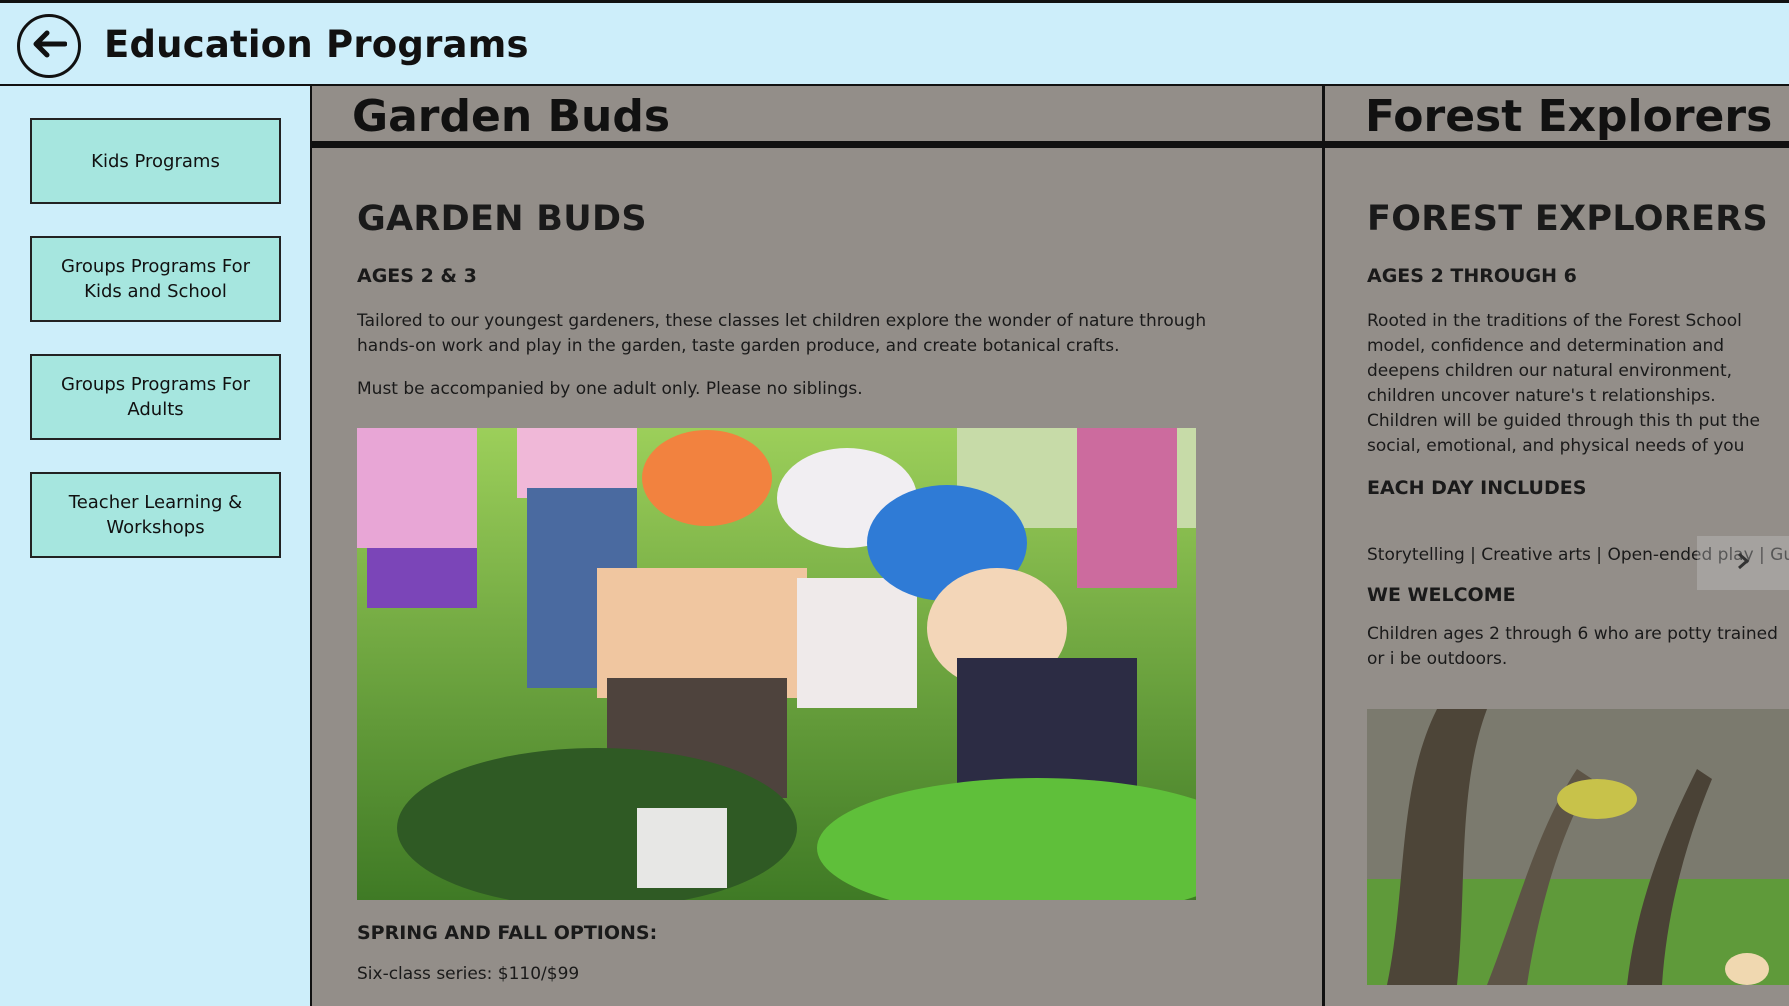  I want to click on each-day-heading: EACH DAY INCLUDES, so click(1477, 488).